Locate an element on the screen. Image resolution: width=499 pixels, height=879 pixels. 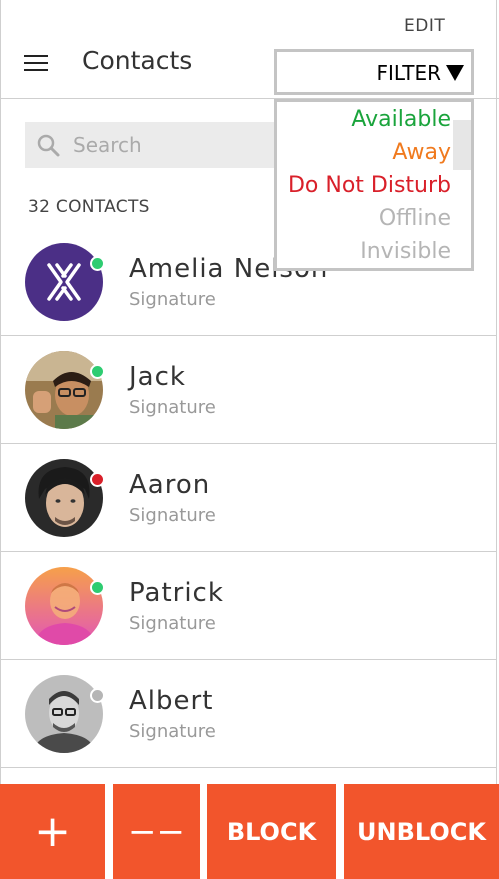
triangle-down-icon is located at coordinates (455, 73).